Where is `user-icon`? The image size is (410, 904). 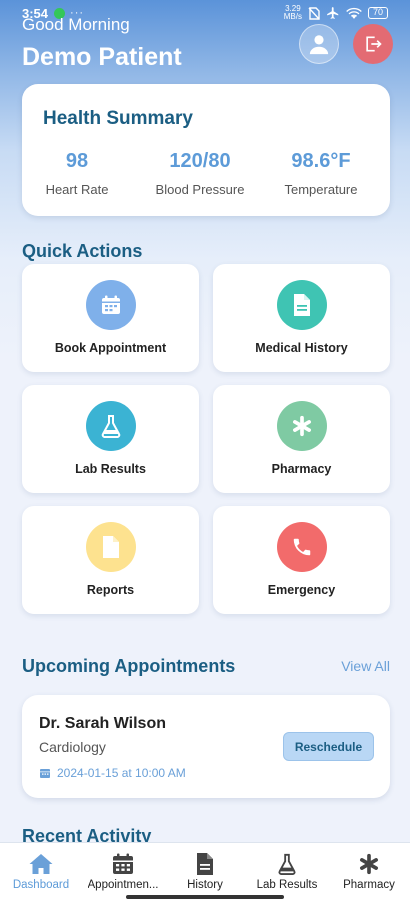 user-icon is located at coordinates (319, 45).